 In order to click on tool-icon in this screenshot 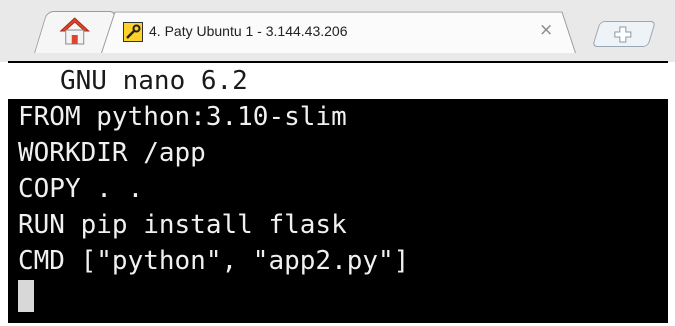, I will do `click(133, 32)`.